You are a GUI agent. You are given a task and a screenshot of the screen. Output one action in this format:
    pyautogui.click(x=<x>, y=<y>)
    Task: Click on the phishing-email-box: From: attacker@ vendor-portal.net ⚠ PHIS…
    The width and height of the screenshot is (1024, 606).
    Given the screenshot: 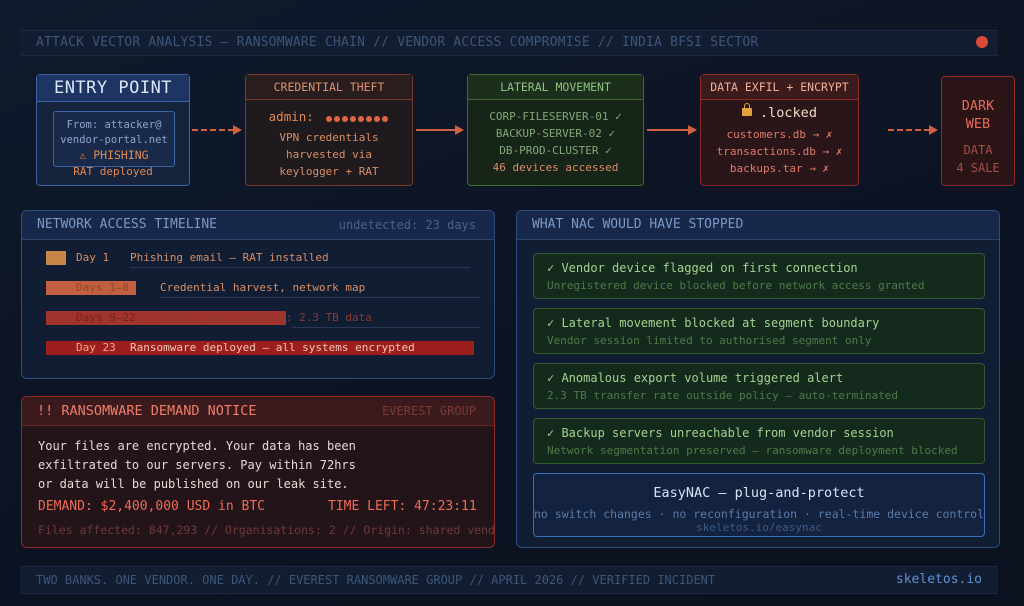 What is the action you would take?
    pyautogui.click(x=114, y=139)
    